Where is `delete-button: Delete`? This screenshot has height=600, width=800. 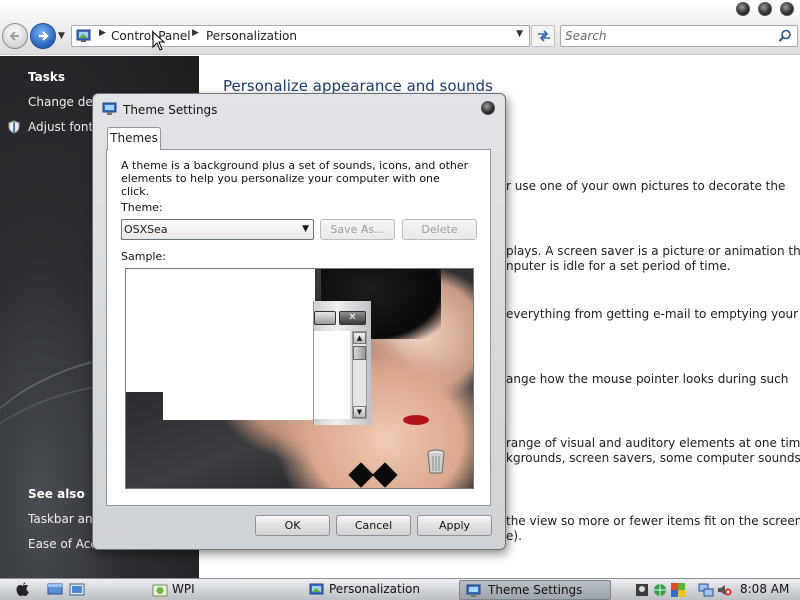
delete-button: Delete is located at coordinates (439, 229).